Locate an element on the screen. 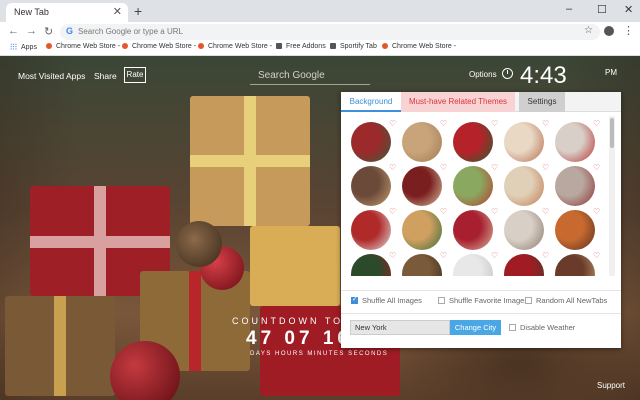  pine-cone is located at coordinates (199, 244).